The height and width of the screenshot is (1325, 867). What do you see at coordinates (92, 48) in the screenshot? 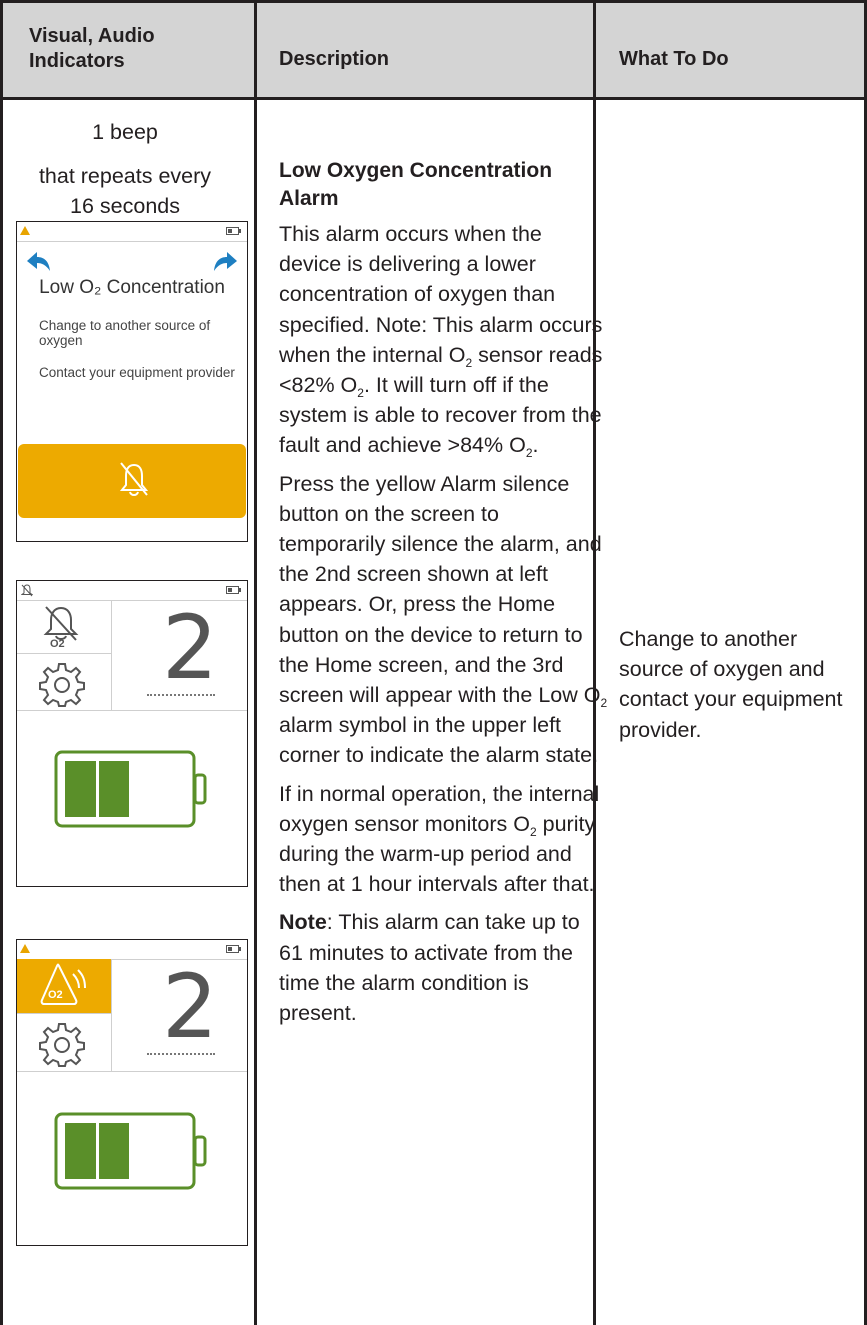
I see `header-visual-audio-indicators: Visual, Audio Indicators` at bounding box center [92, 48].